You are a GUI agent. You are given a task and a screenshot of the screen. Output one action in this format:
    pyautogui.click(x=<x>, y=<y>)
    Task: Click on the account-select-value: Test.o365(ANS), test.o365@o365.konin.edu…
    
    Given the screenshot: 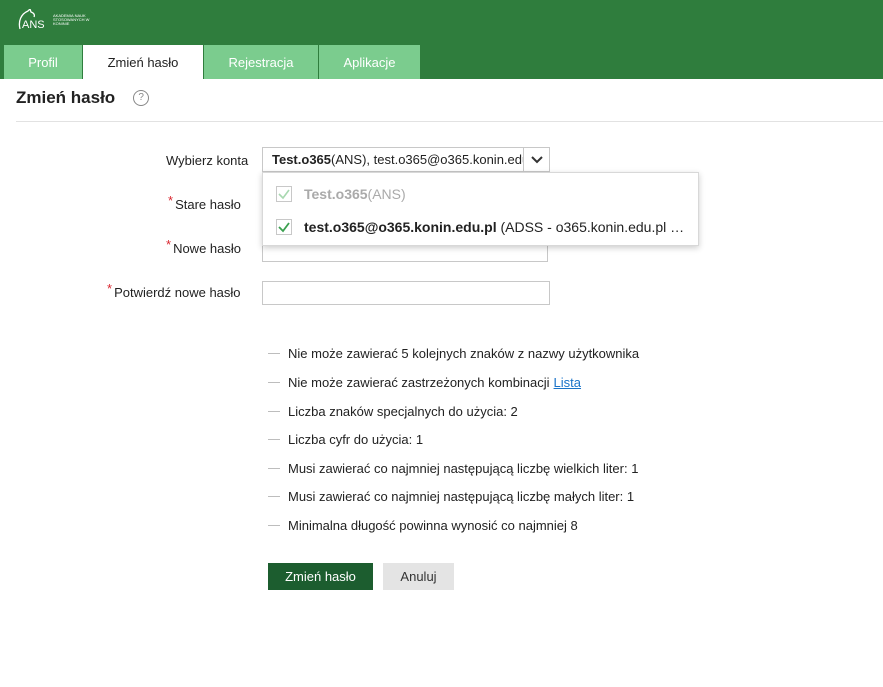 What is the action you would take?
    pyautogui.click(x=398, y=159)
    